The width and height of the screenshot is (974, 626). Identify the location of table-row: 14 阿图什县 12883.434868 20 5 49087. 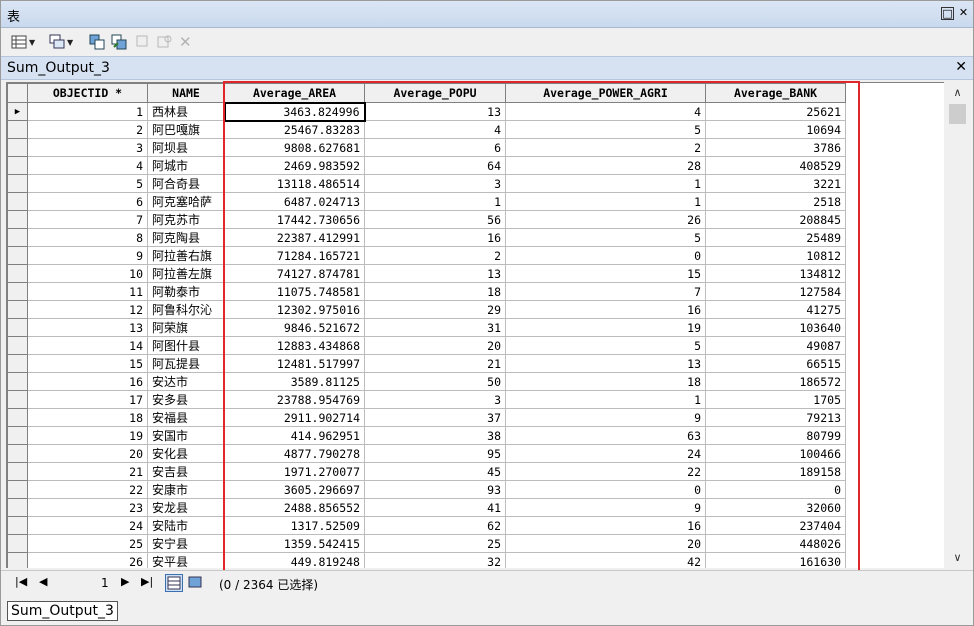
(426, 345).